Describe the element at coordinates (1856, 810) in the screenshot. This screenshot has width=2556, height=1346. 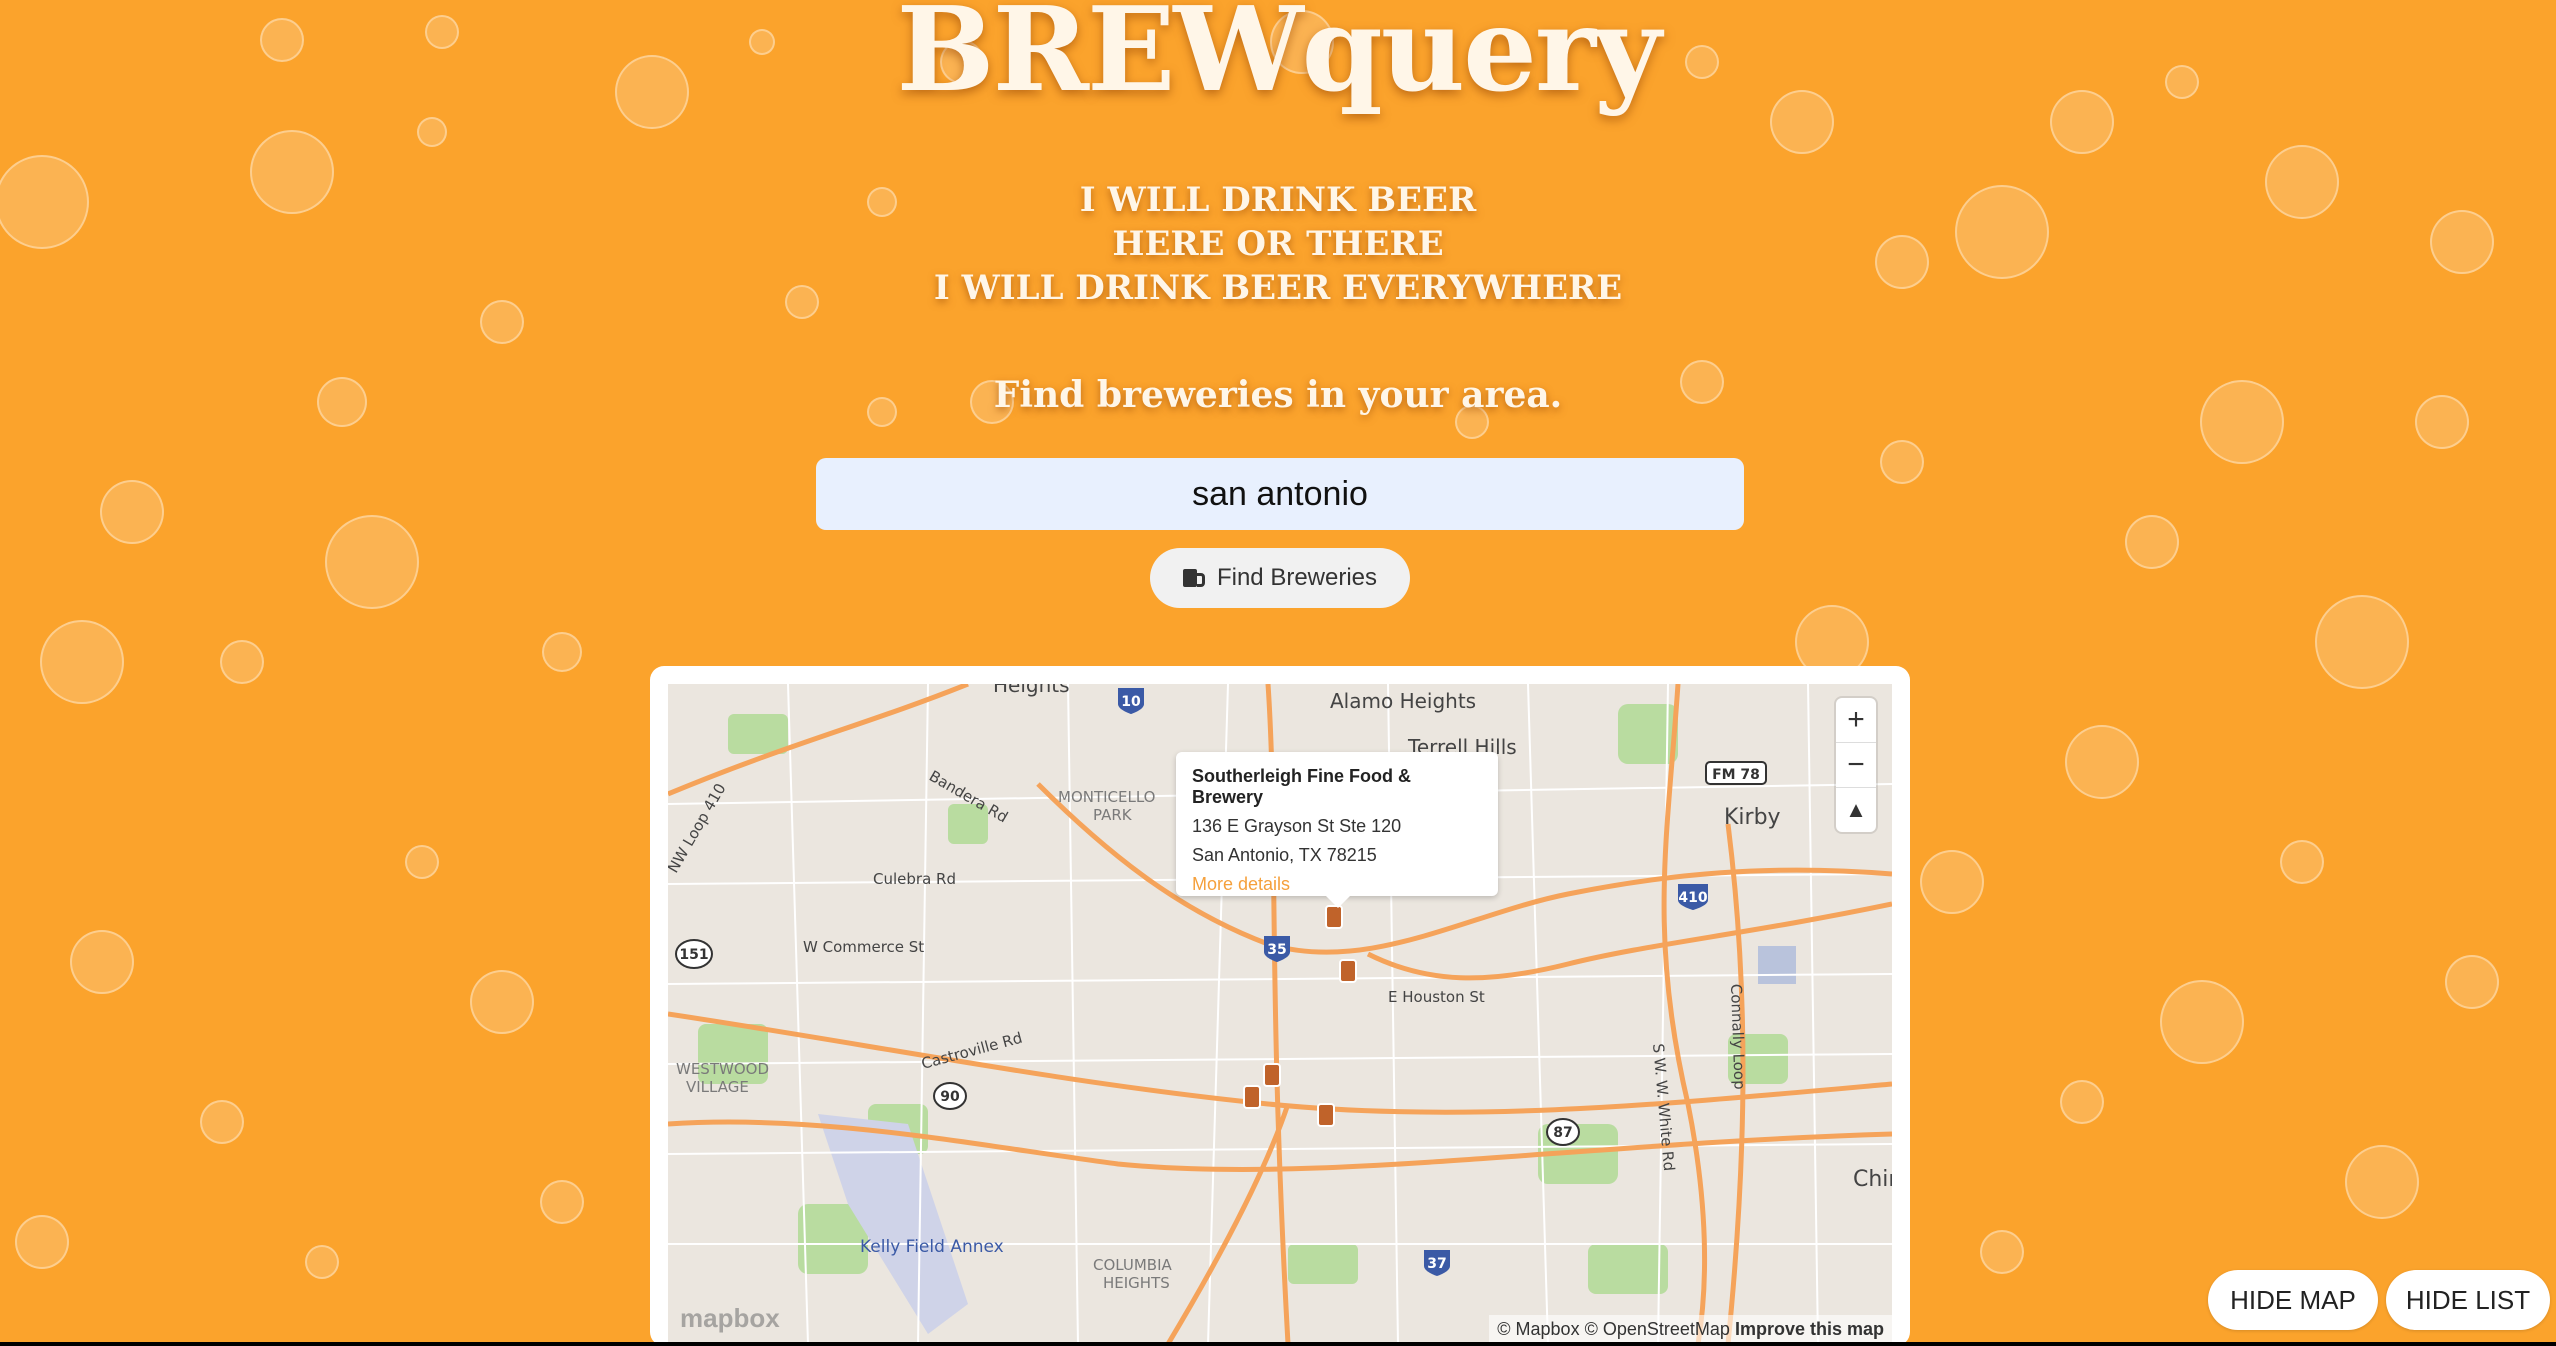
I see `compass-reset-button: ▲` at that location.